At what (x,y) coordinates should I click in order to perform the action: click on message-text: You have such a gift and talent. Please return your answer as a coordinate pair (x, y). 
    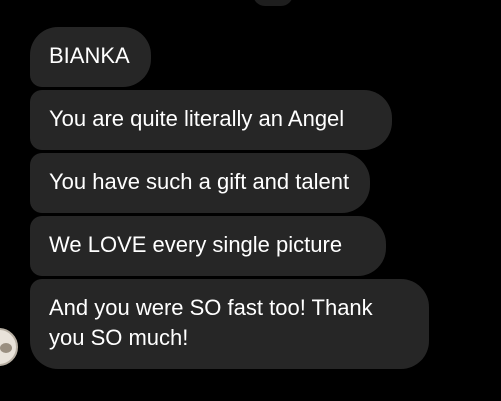
    Looking at the image, I should click on (199, 181).